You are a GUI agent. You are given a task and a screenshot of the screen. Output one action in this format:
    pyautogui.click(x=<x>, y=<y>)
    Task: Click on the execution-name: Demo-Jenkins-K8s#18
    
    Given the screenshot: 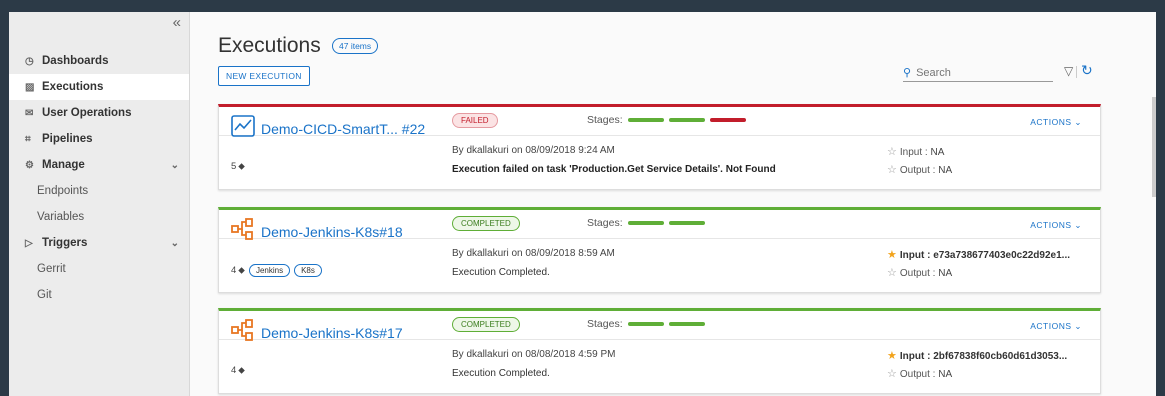 What is the action you would take?
    pyautogui.click(x=317, y=231)
    